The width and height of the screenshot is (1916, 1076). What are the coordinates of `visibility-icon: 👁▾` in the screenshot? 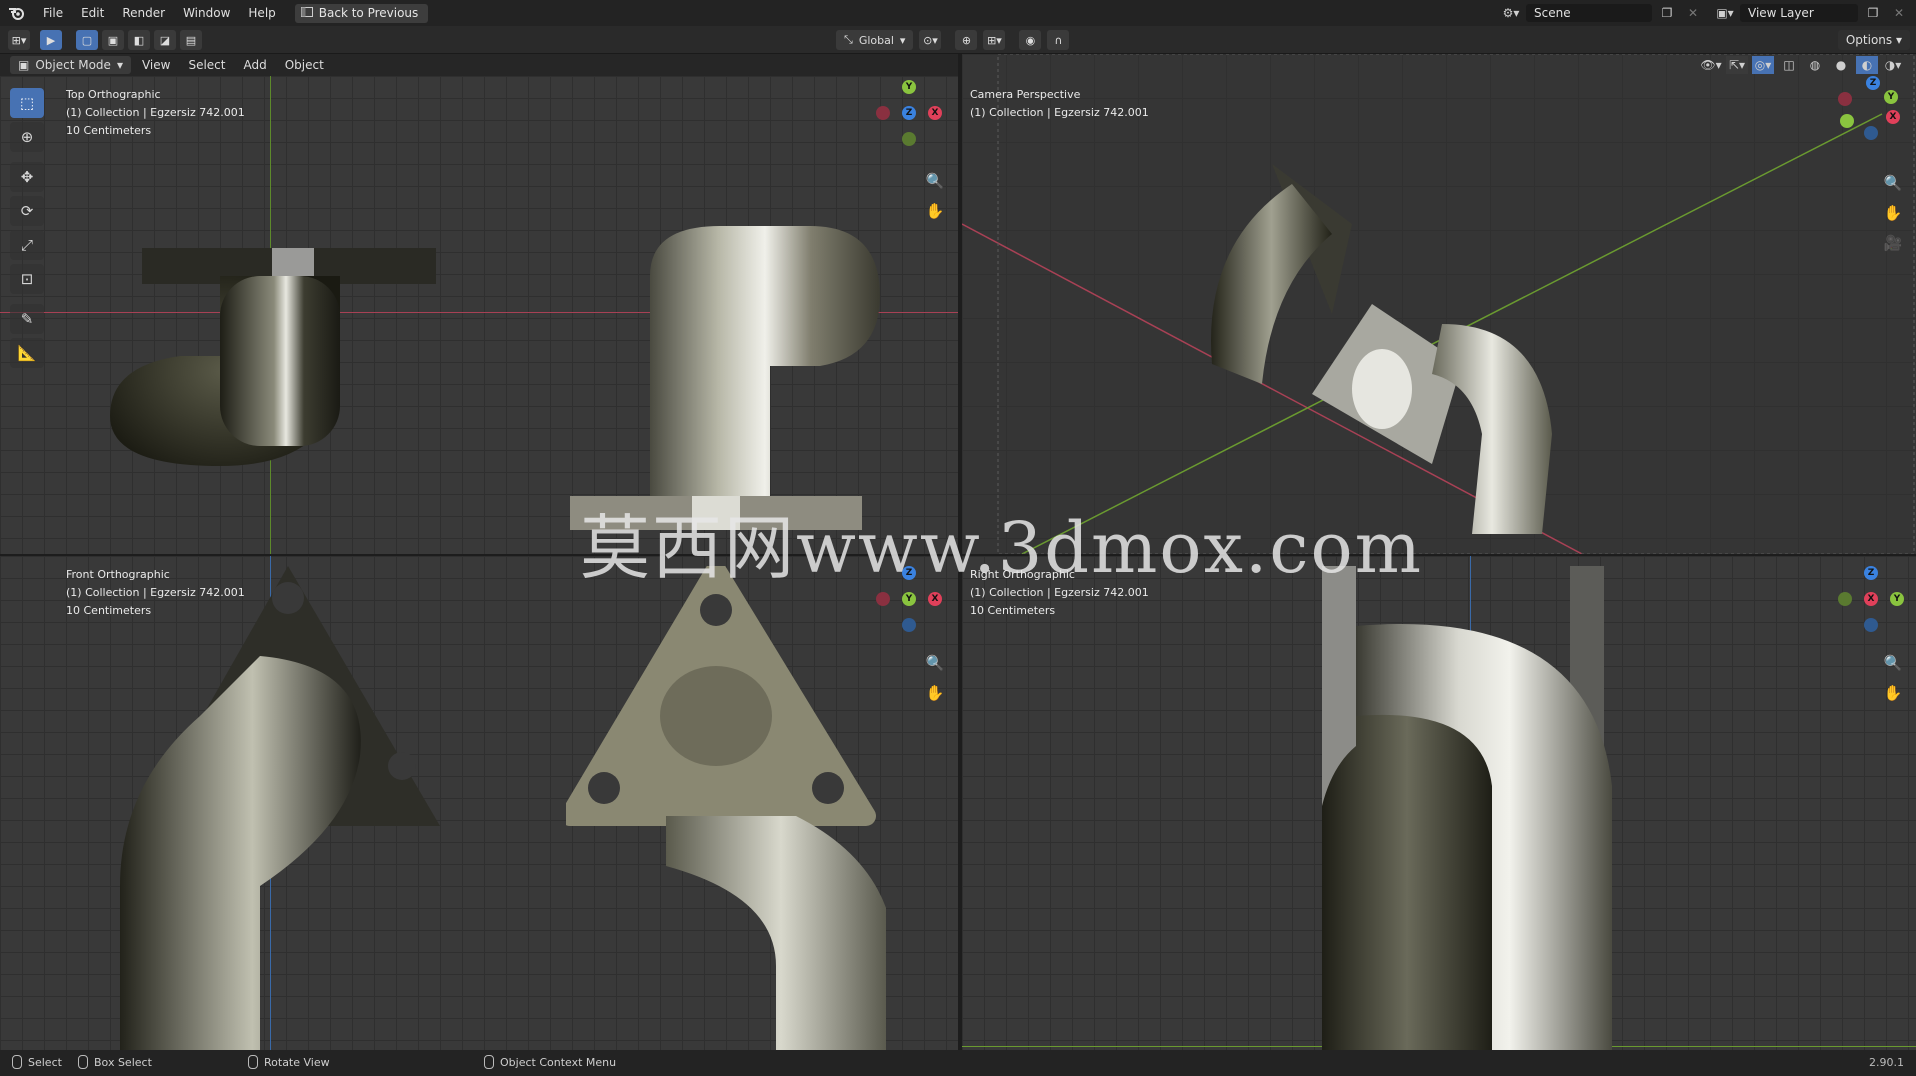 It's located at (1711, 65).